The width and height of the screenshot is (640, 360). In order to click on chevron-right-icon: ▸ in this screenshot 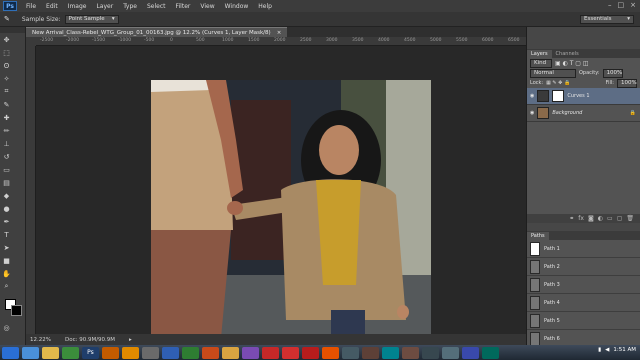, I will do `click(130, 340)`.